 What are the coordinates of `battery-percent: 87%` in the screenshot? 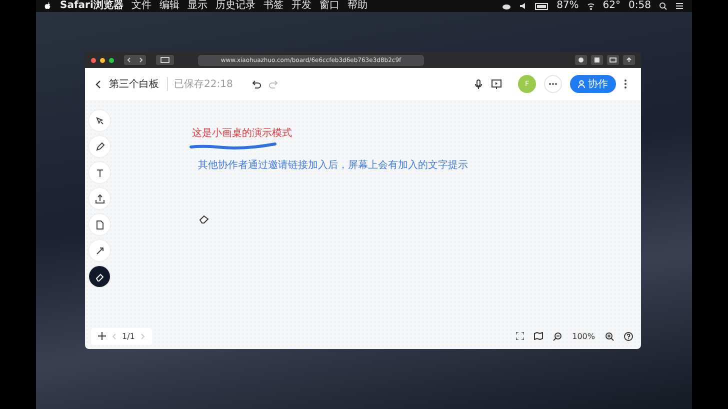 It's located at (567, 6).